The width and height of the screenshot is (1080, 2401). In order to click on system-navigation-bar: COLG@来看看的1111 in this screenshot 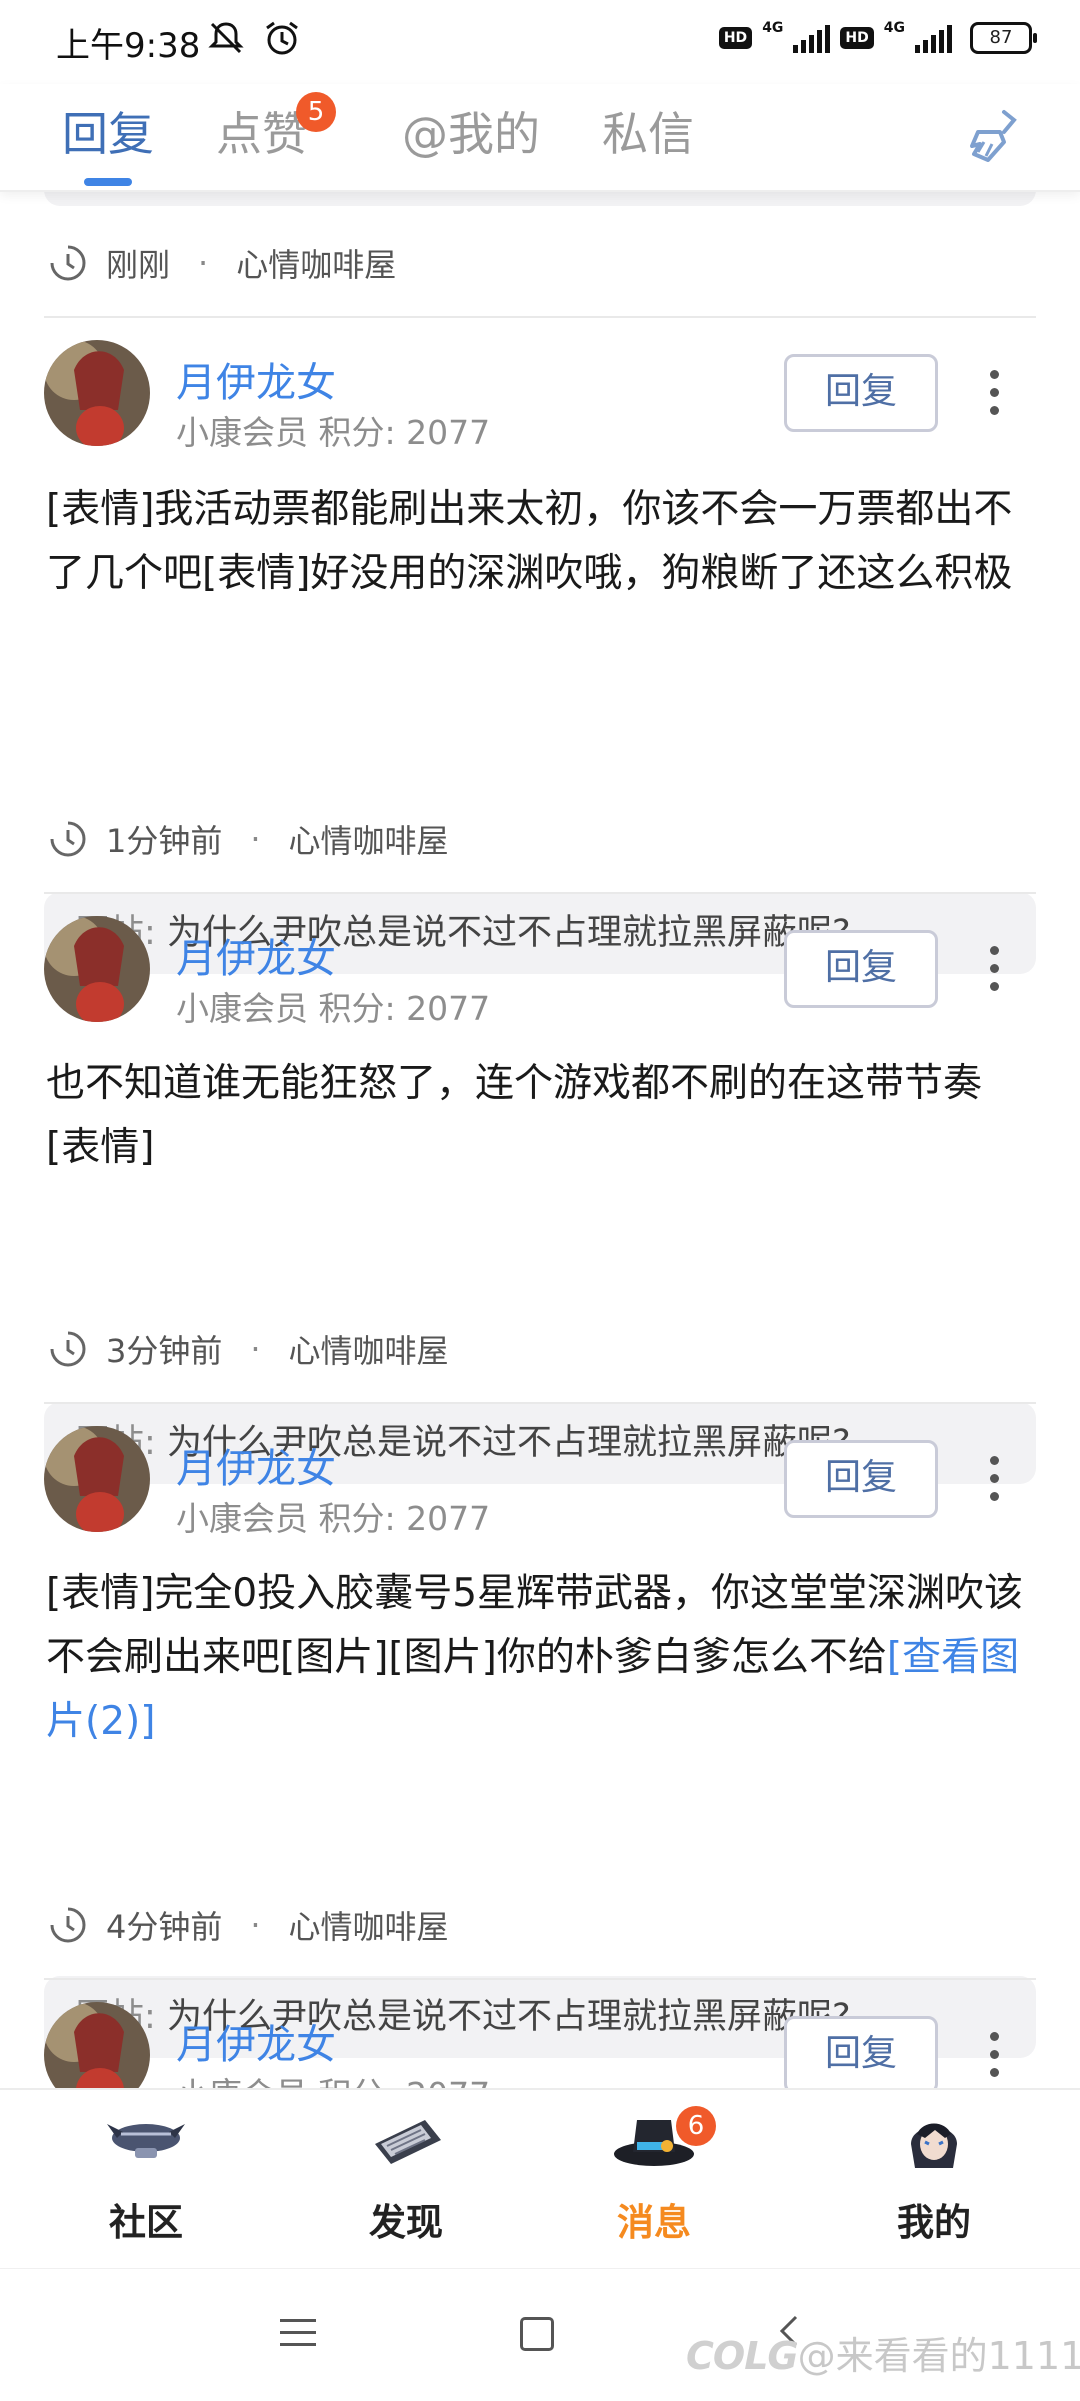, I will do `click(540, 2334)`.